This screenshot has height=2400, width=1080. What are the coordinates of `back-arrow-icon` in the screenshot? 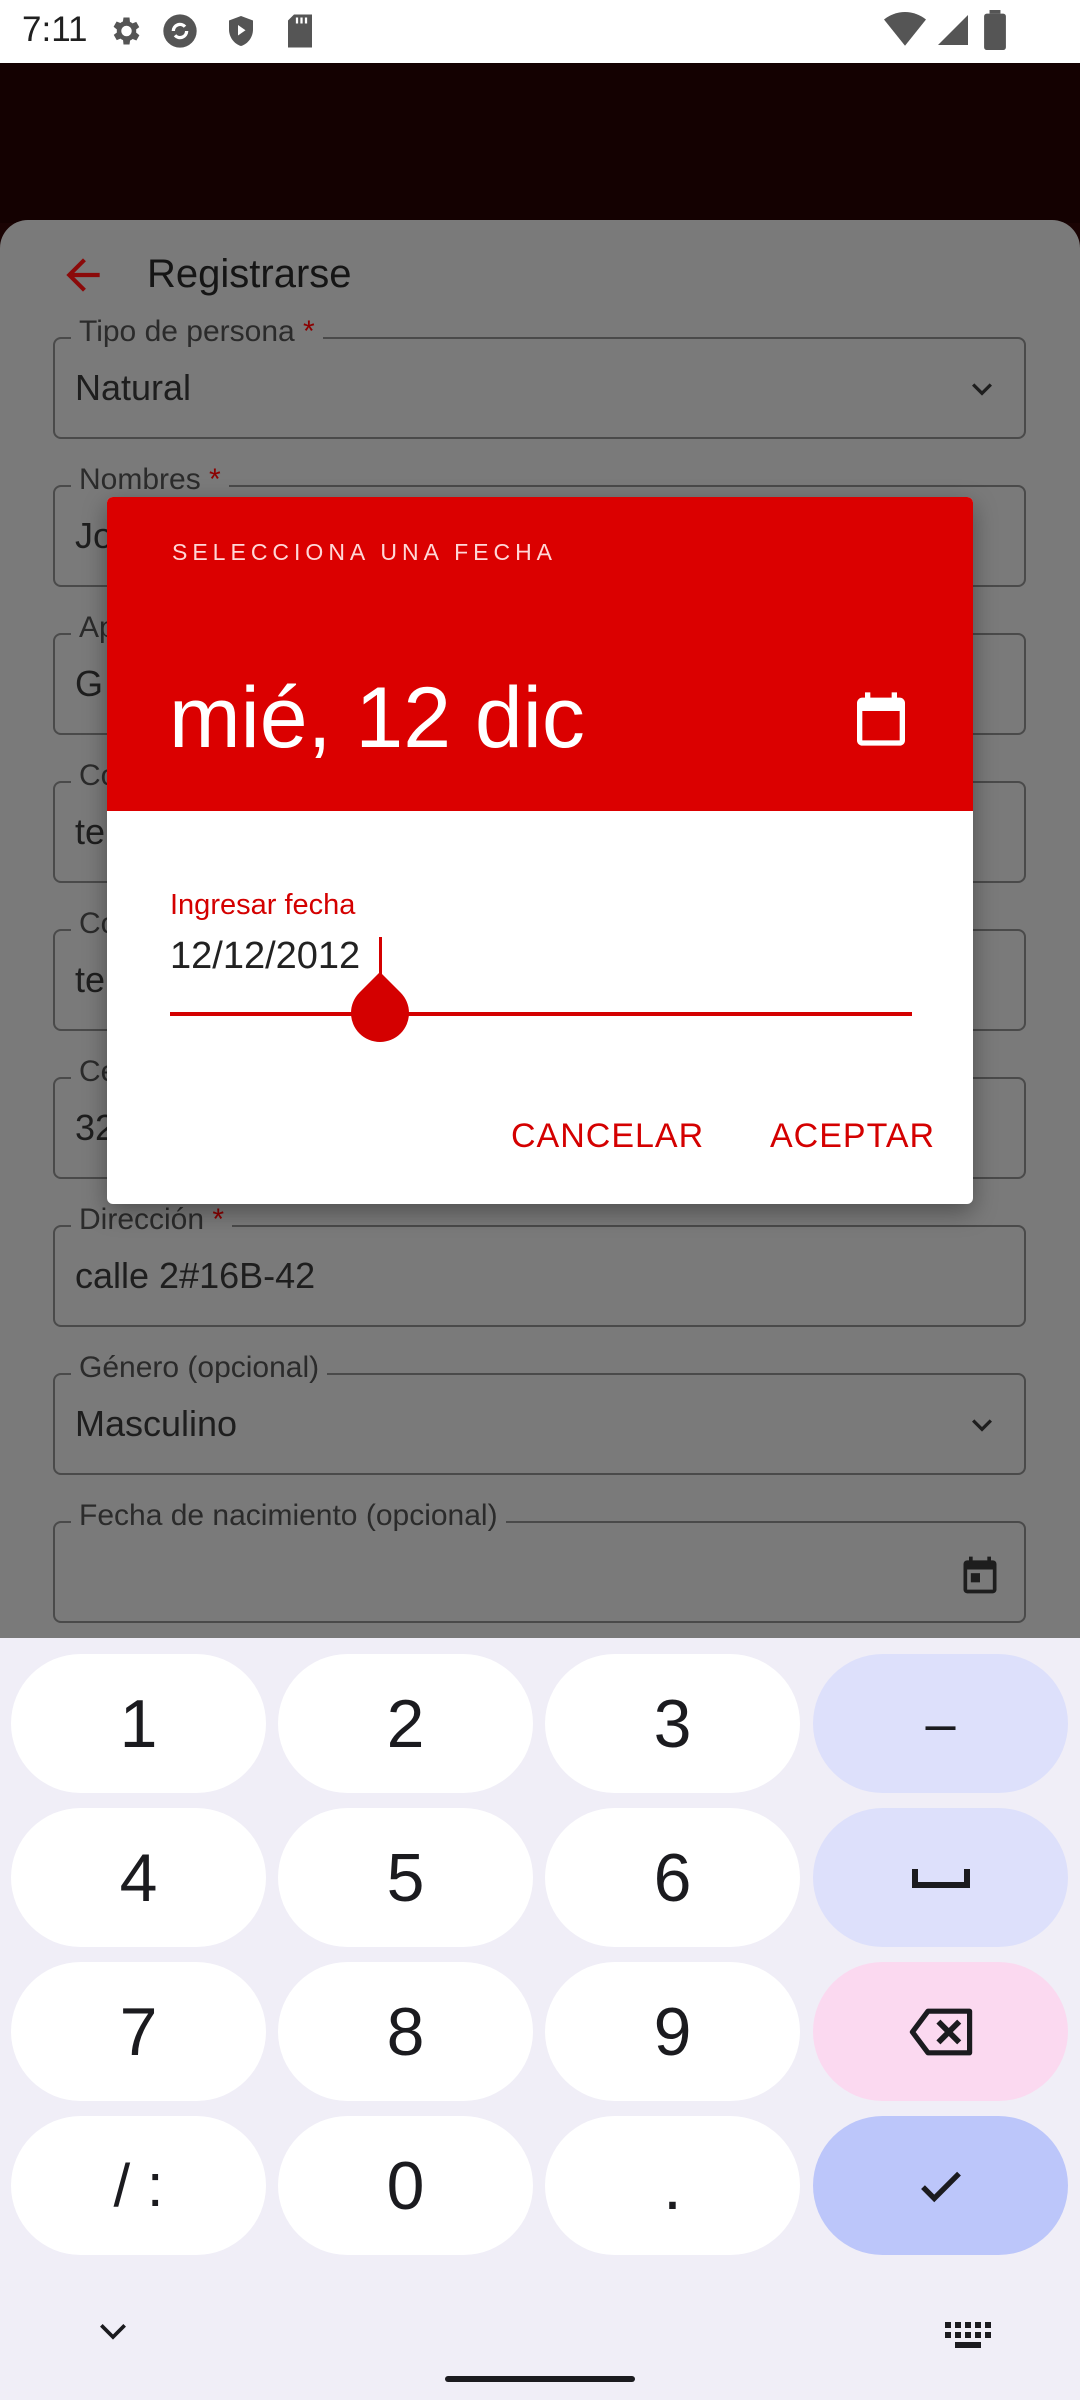 It's located at (83, 275).